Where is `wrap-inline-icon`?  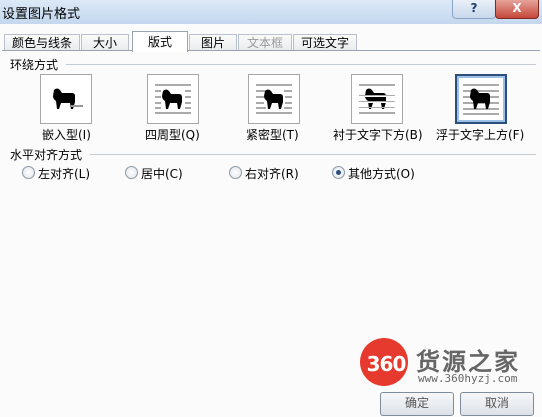
wrap-inline-icon is located at coordinates (68, 98).